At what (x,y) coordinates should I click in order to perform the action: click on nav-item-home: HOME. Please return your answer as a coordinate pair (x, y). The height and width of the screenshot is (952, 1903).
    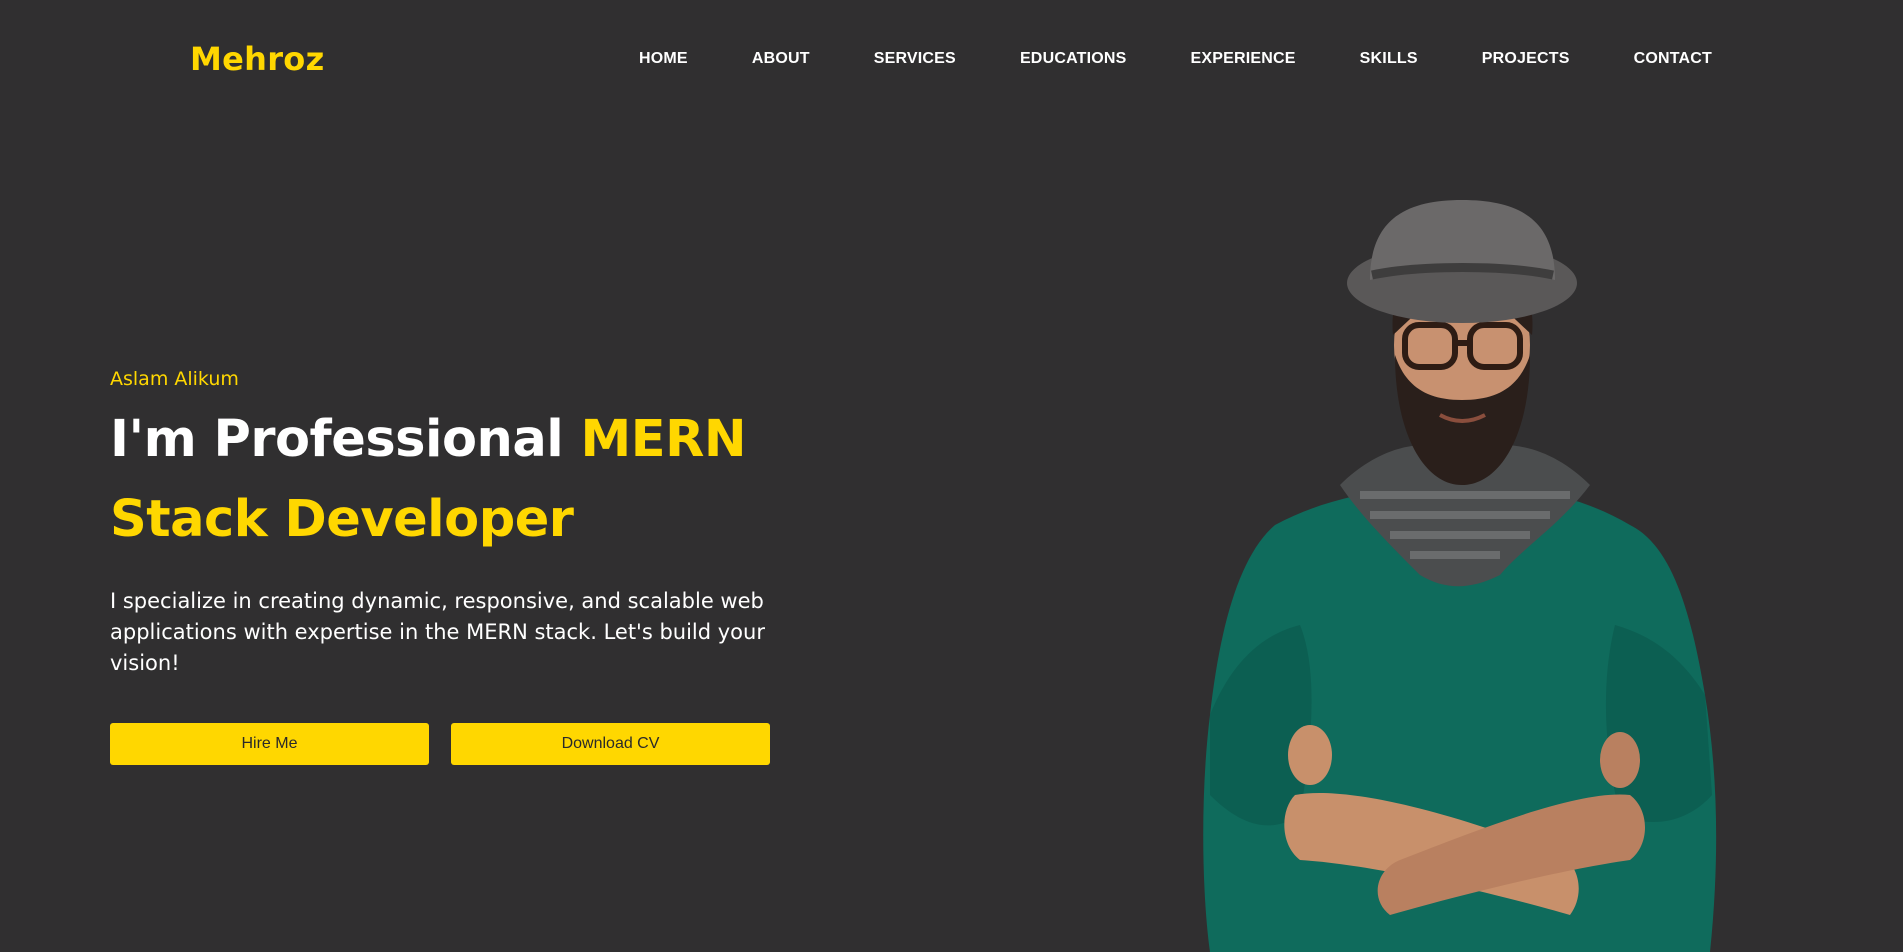
    Looking at the image, I should click on (663, 59).